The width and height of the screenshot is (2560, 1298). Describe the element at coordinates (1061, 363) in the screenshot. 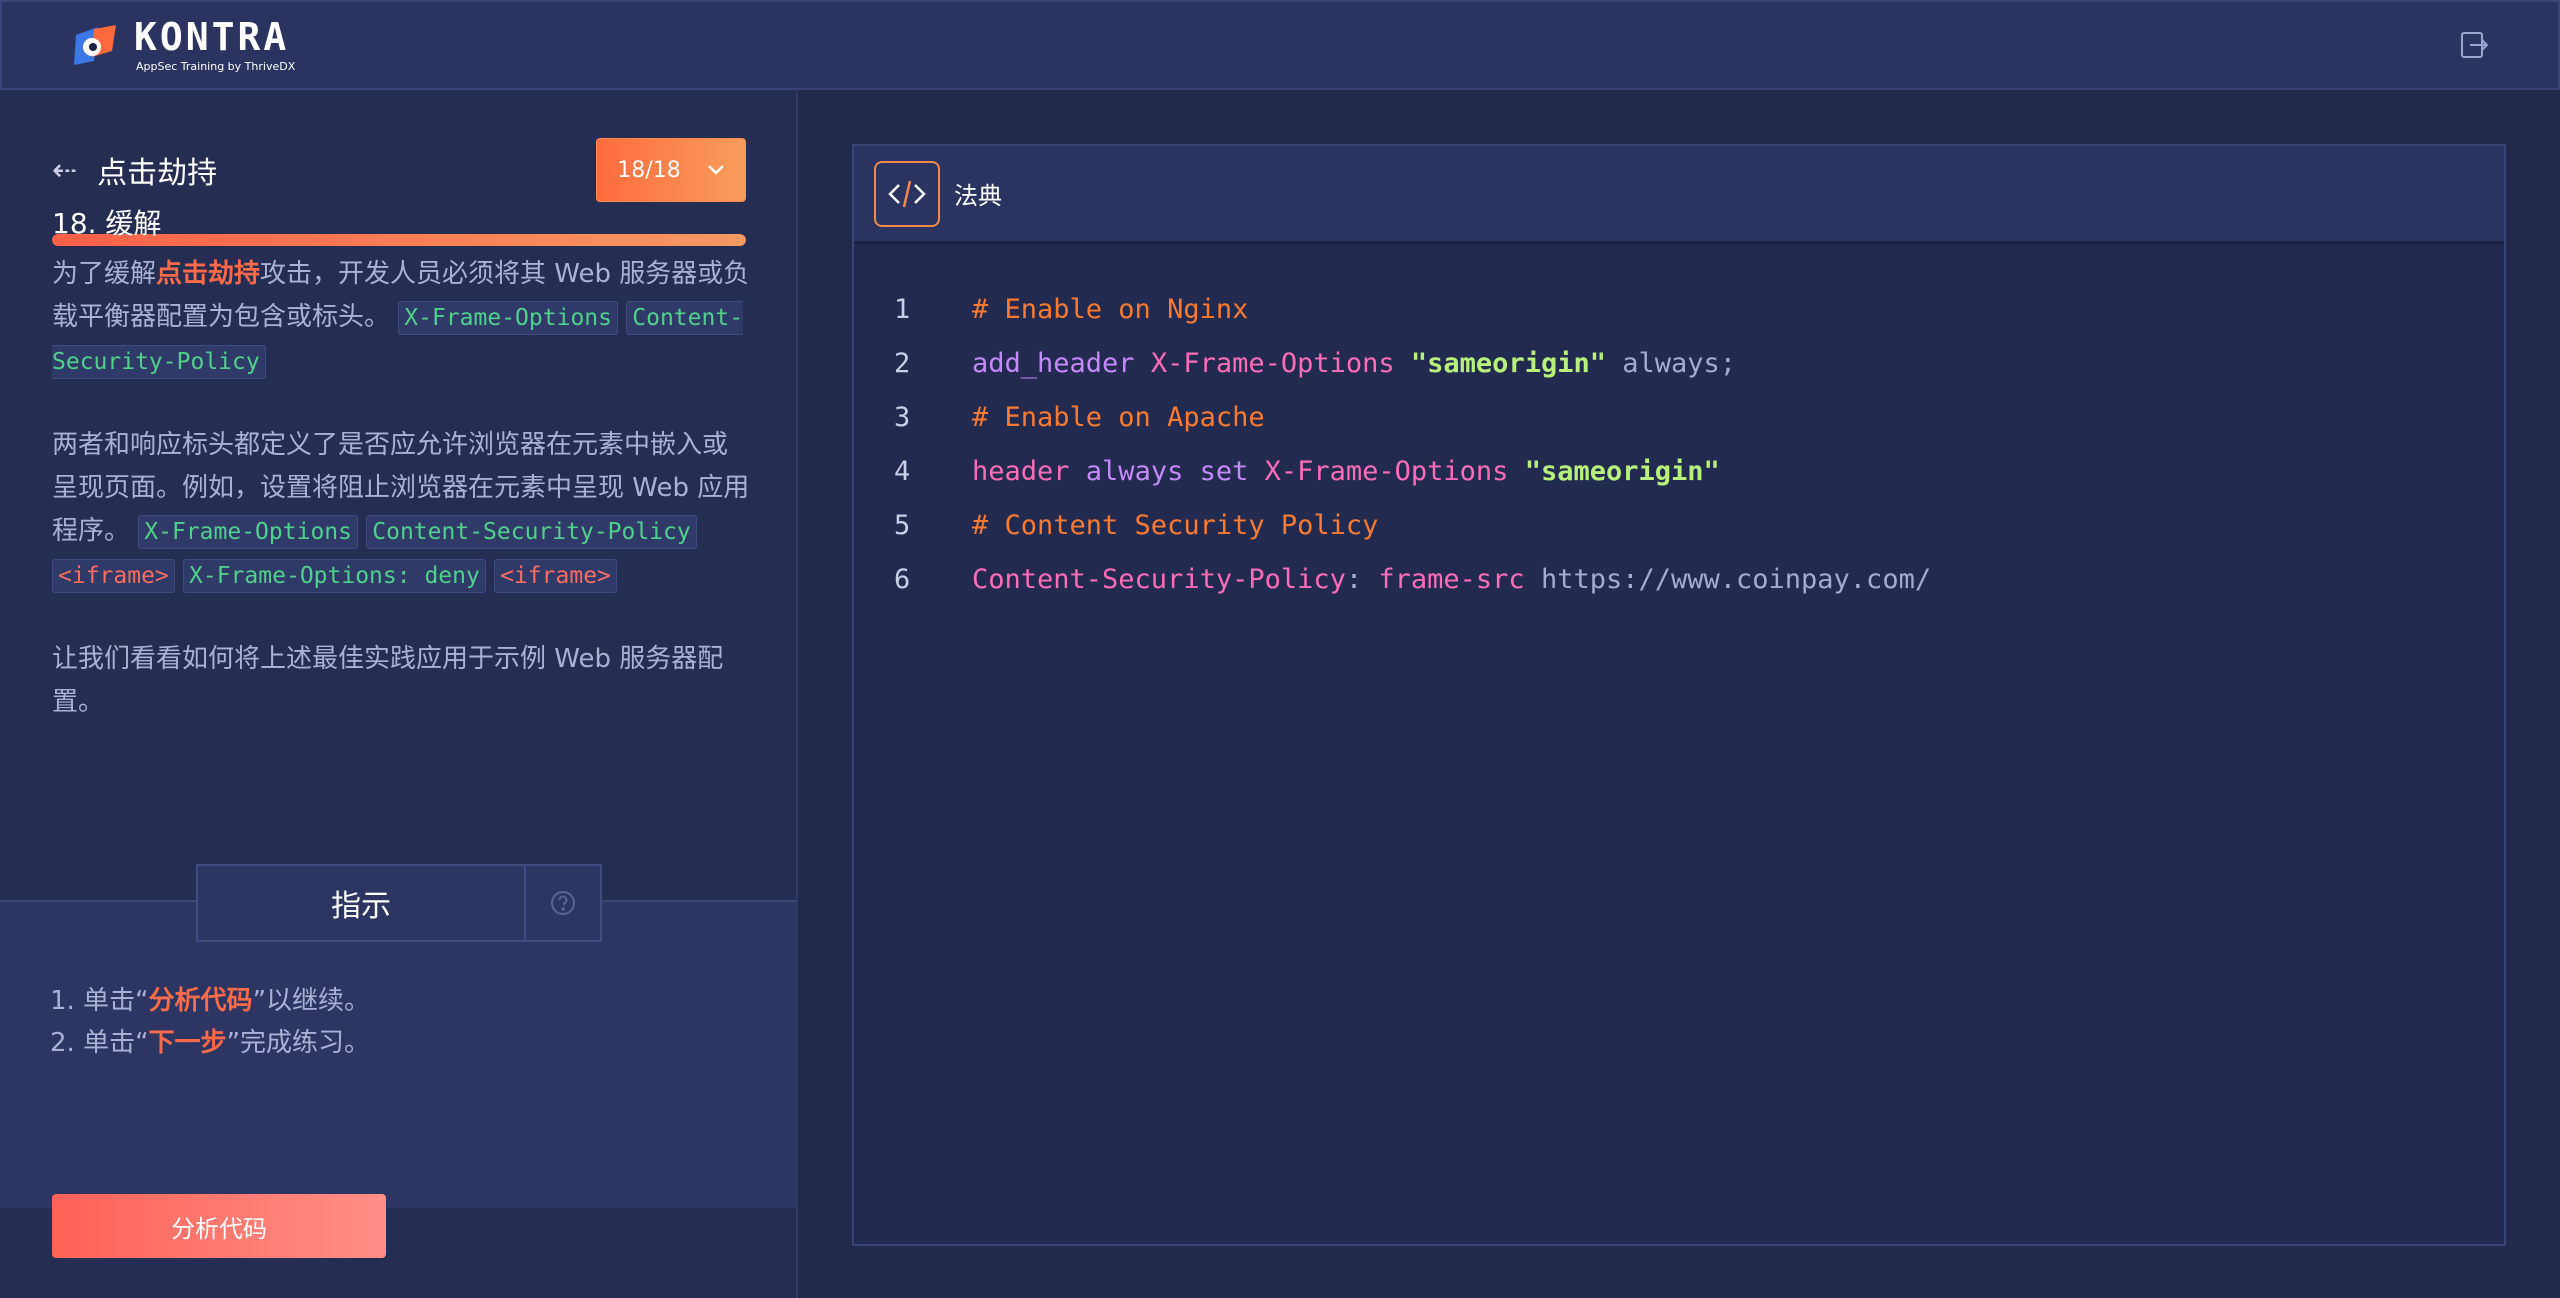

I see `code-token: add_header` at that location.